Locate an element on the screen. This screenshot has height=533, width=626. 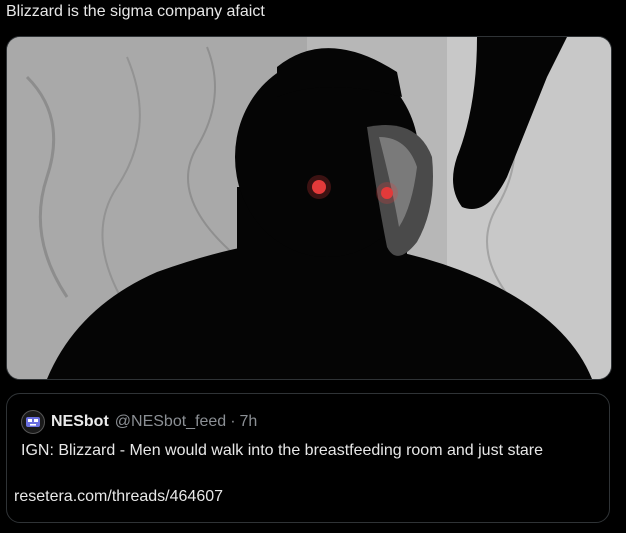
quote-link: resetera.com/threads/464607 is located at coordinates (118, 497).